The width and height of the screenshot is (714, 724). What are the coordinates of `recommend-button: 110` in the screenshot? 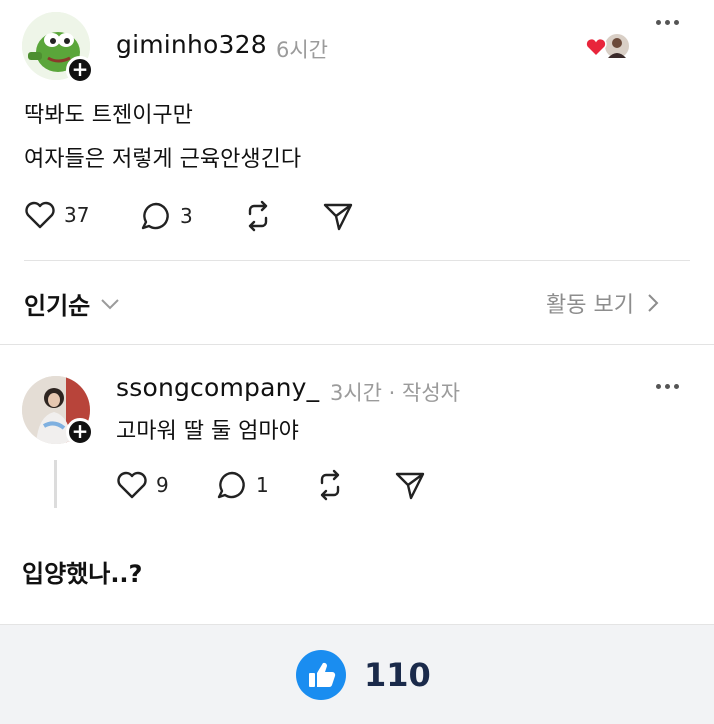 It's located at (363, 675).